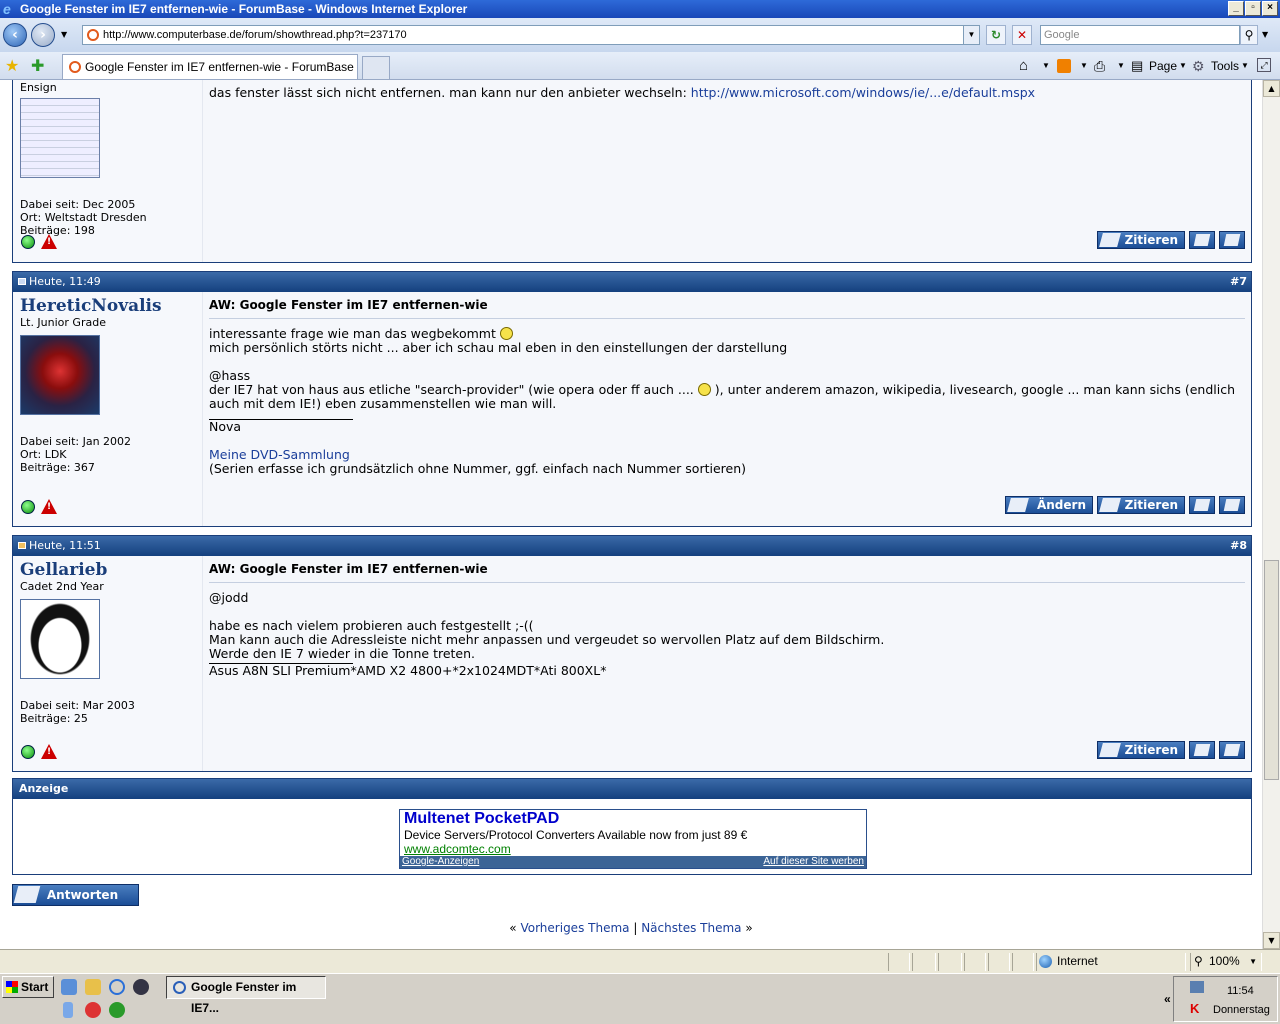  What do you see at coordinates (1099, 66) in the screenshot?
I see `print-icon: ⎙` at bounding box center [1099, 66].